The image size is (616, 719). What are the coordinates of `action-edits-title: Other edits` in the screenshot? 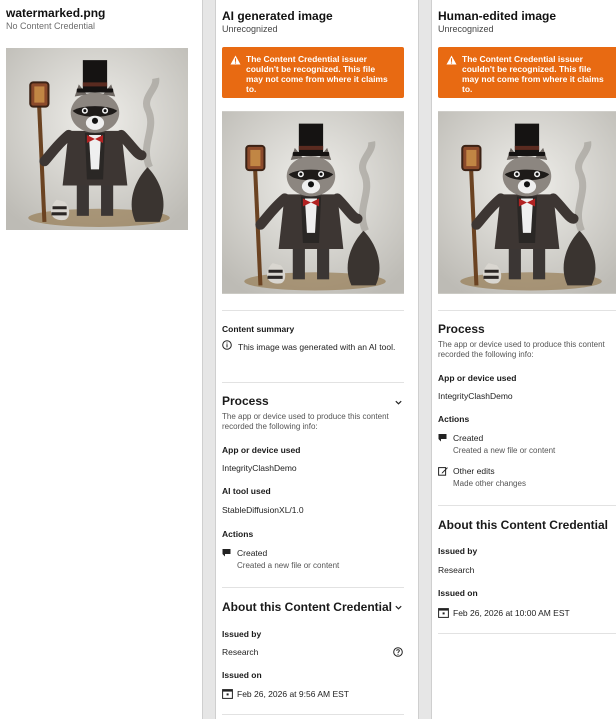 It's located at (474, 471).